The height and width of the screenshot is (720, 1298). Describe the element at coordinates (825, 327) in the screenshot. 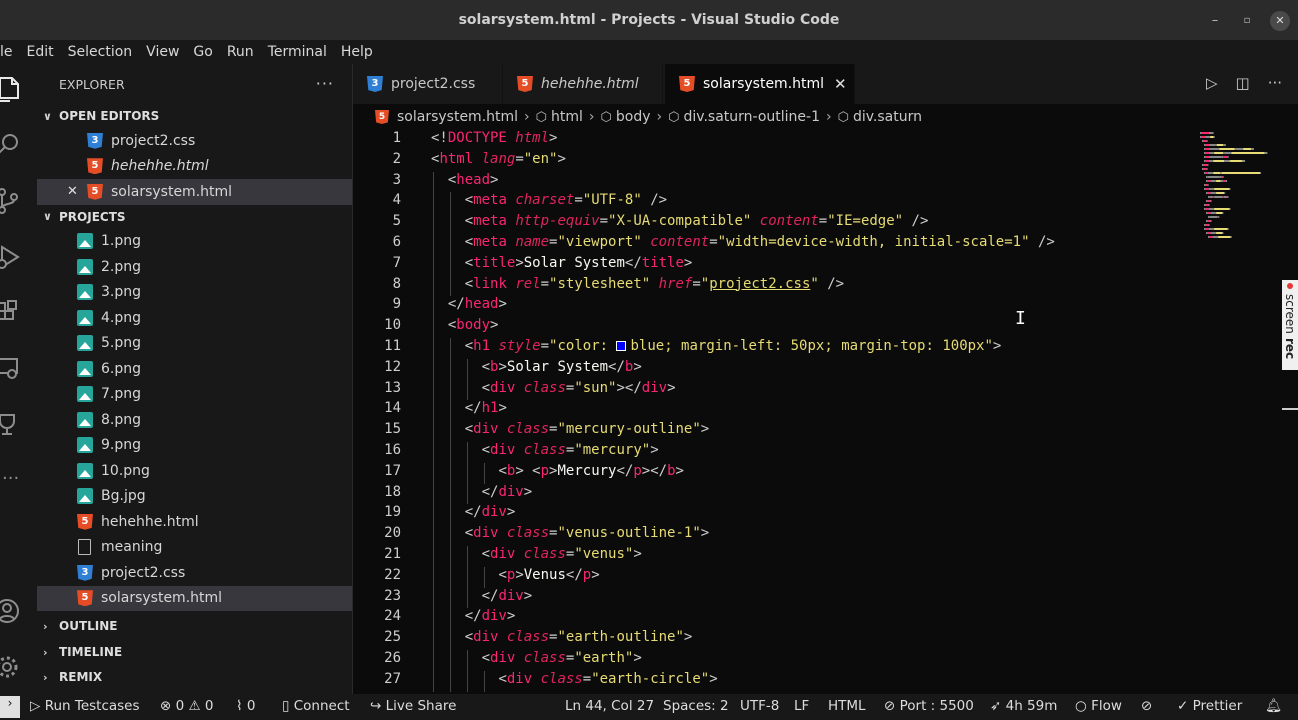

I see `code-line: 10 <body>` at that location.